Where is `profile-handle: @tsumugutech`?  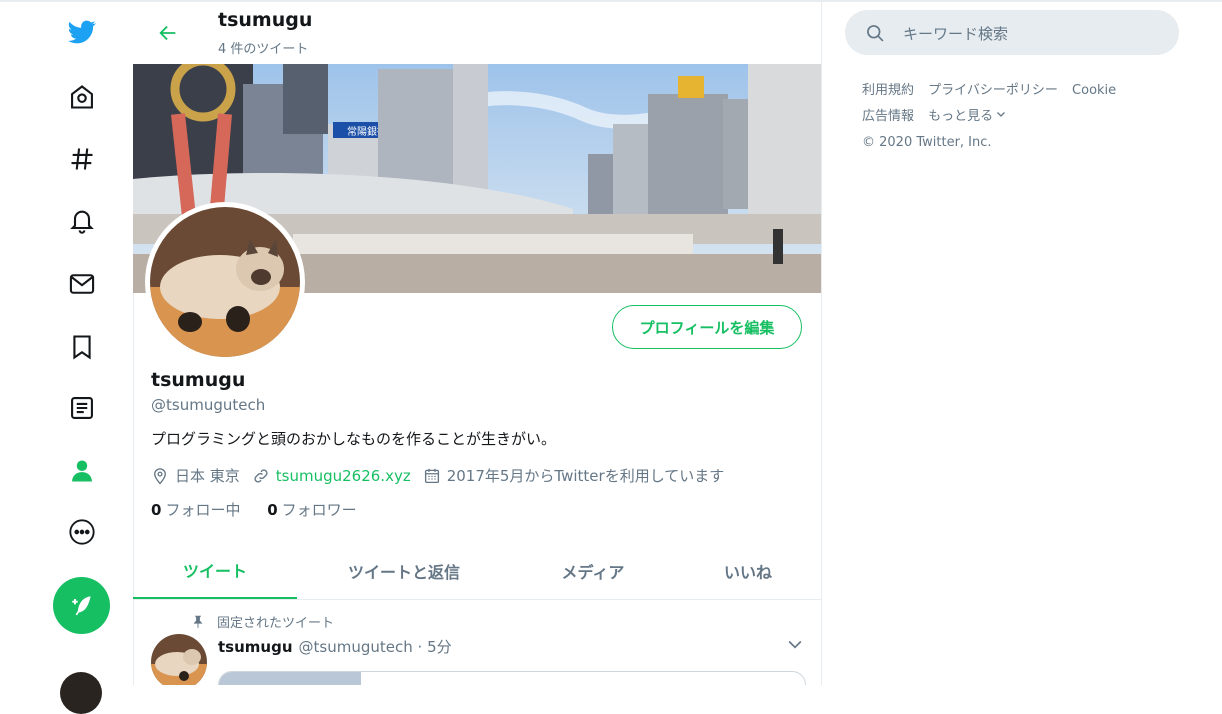
profile-handle: @tsumugutech is located at coordinates (208, 405).